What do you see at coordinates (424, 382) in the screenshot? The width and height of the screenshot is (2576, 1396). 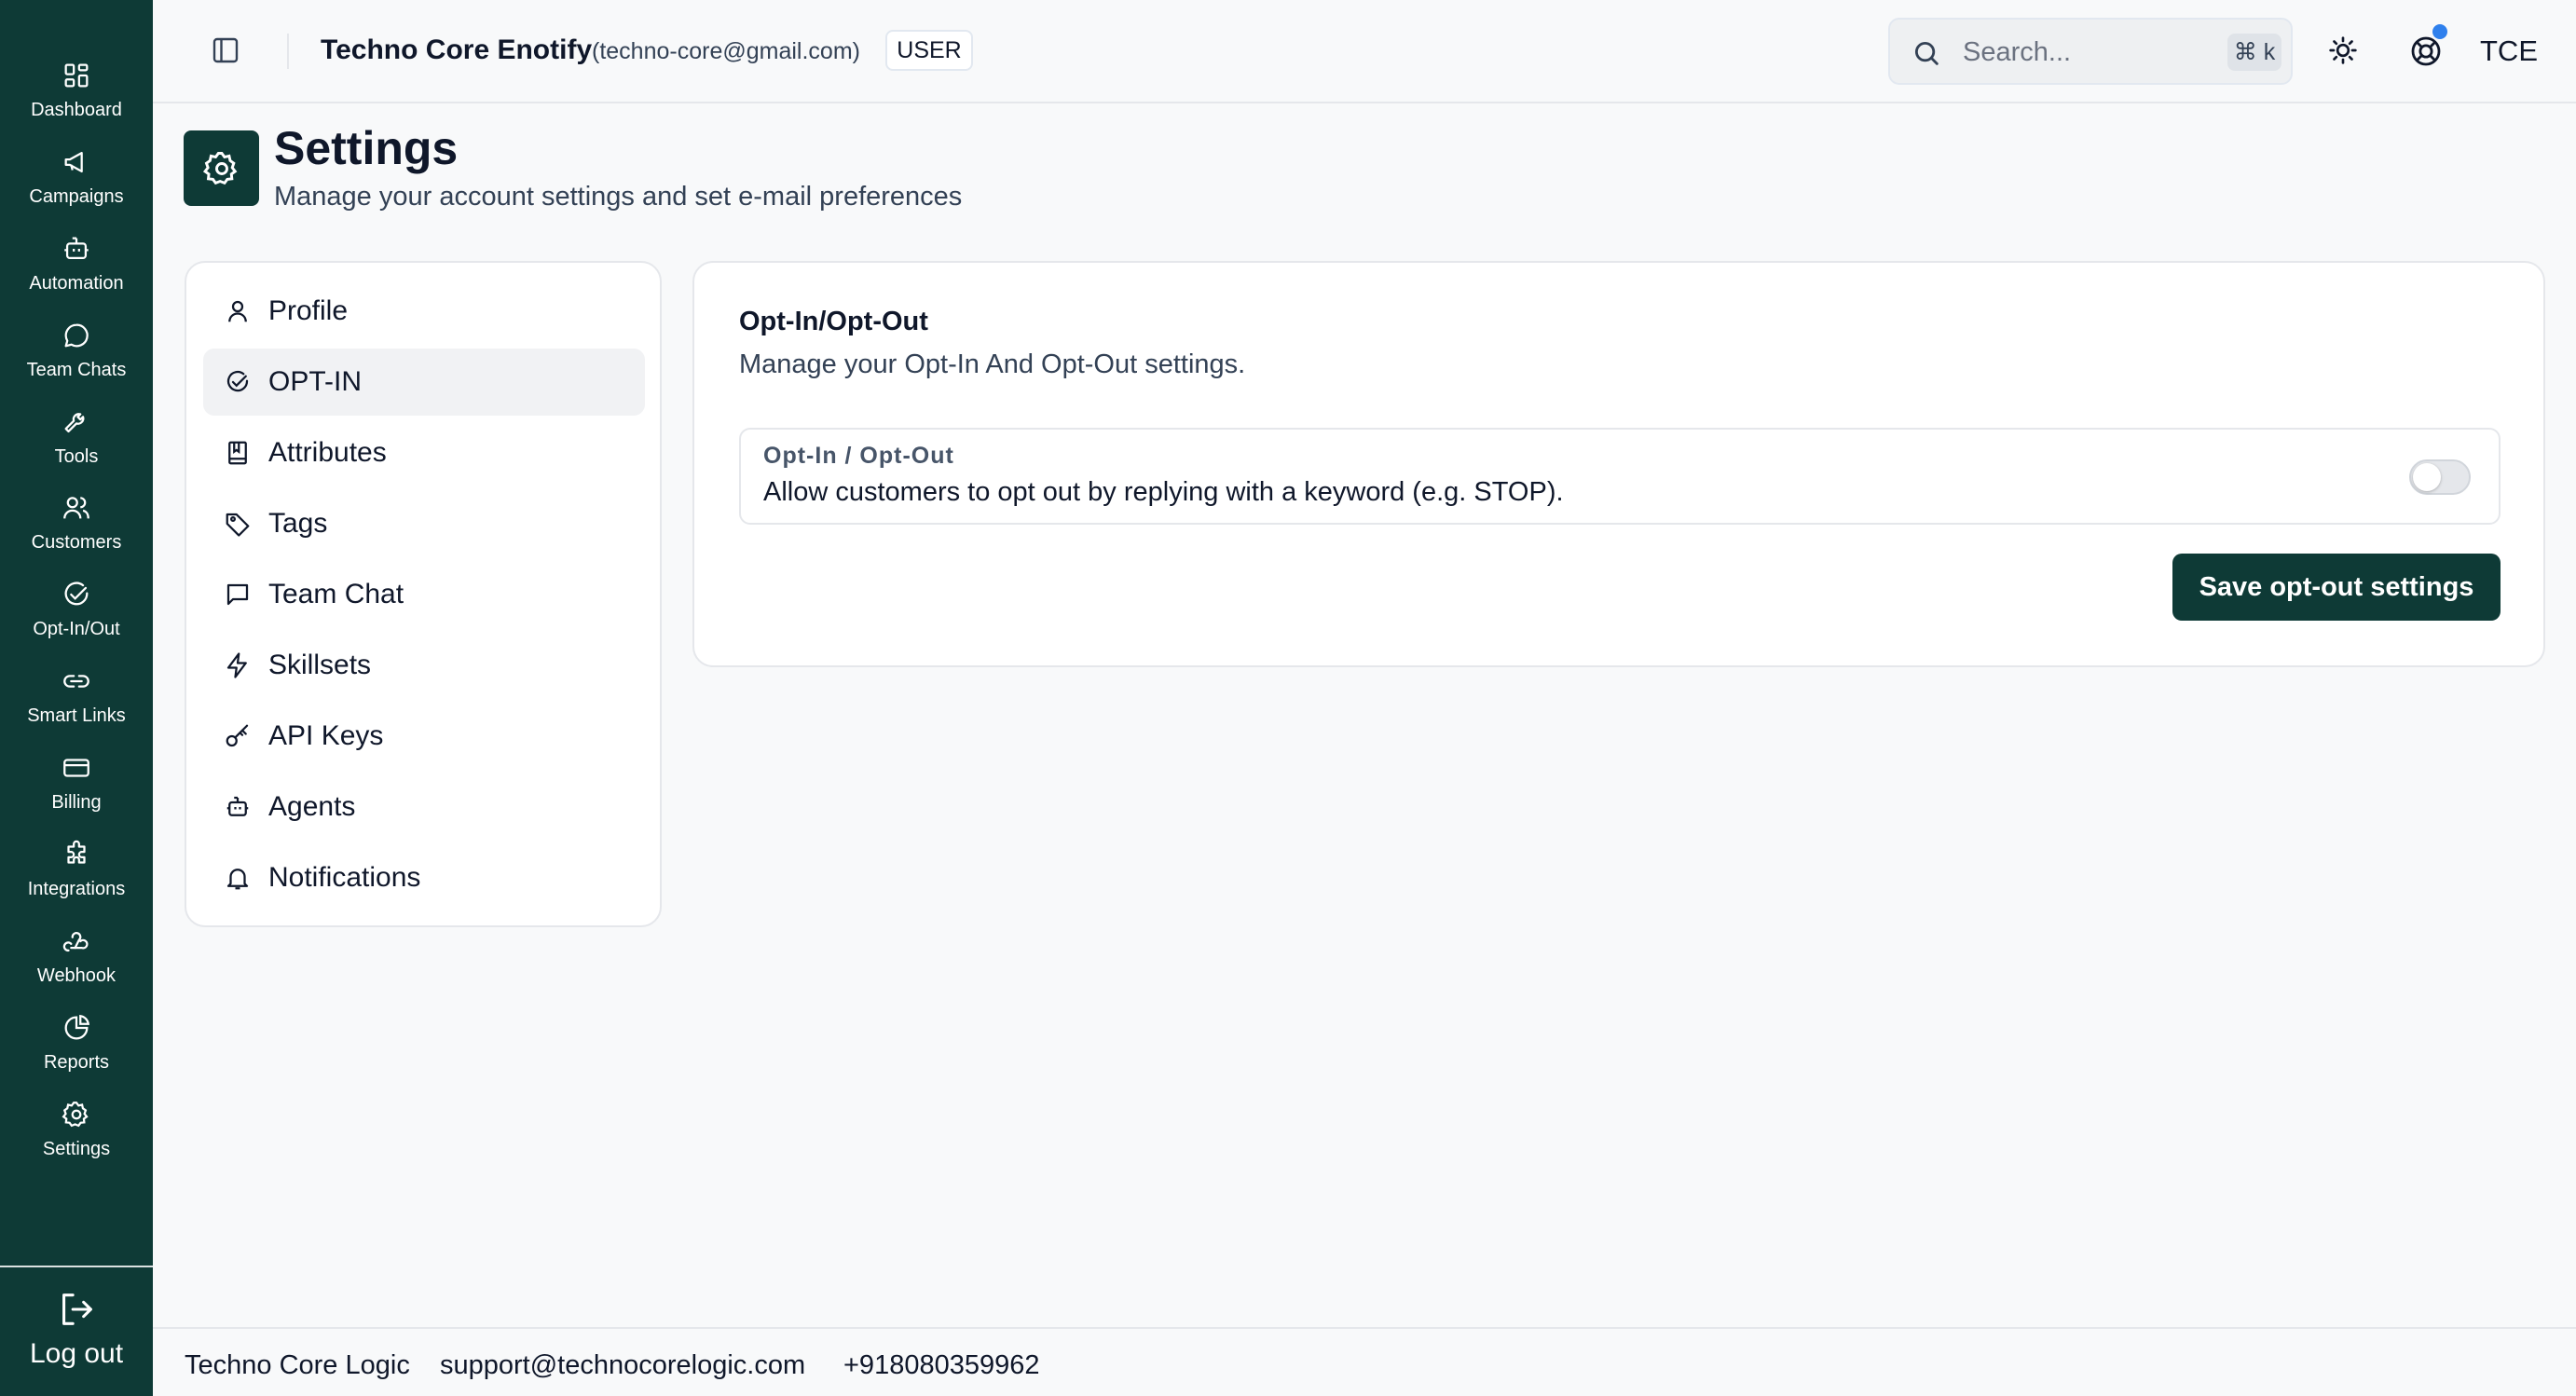 I see `settings-nav-opt-in: OPT-IN` at bounding box center [424, 382].